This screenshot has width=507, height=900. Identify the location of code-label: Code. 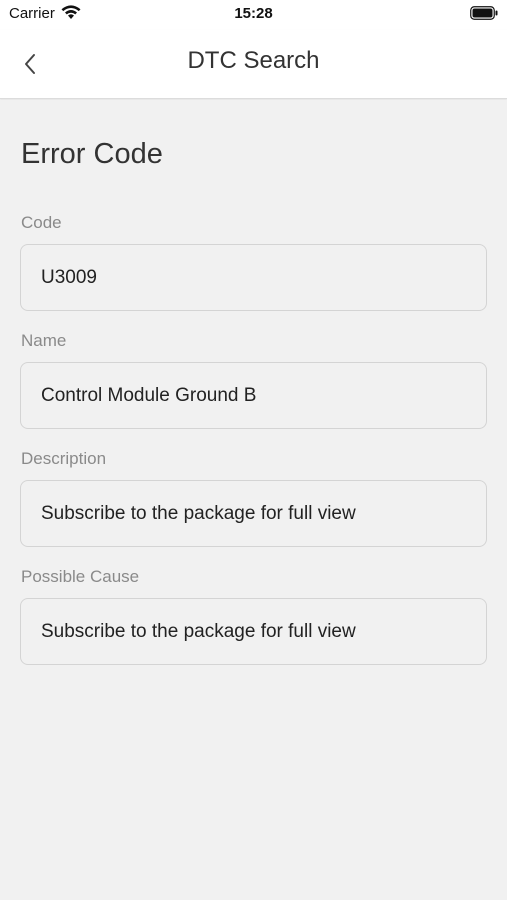
(41, 222).